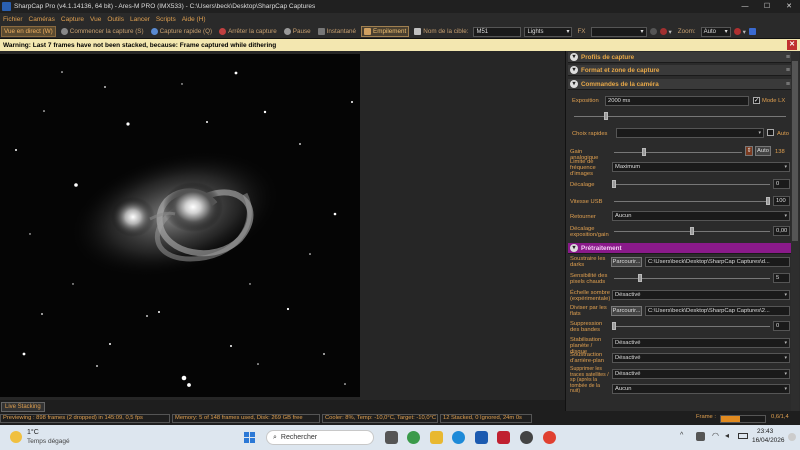 Image resolution: width=800 pixels, height=450 pixels. Describe the element at coordinates (690, 133) in the screenshot. I see `quick-choice-select: ▾` at that location.